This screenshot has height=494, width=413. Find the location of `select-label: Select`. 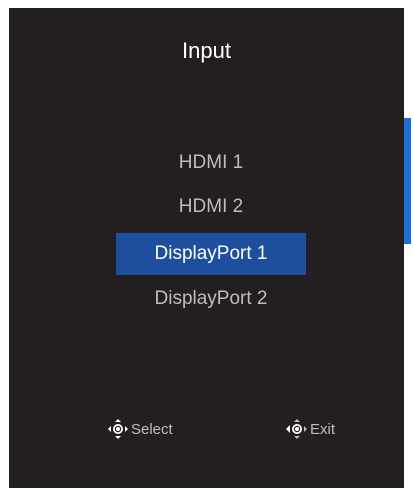

select-label: Select is located at coordinates (152, 429).